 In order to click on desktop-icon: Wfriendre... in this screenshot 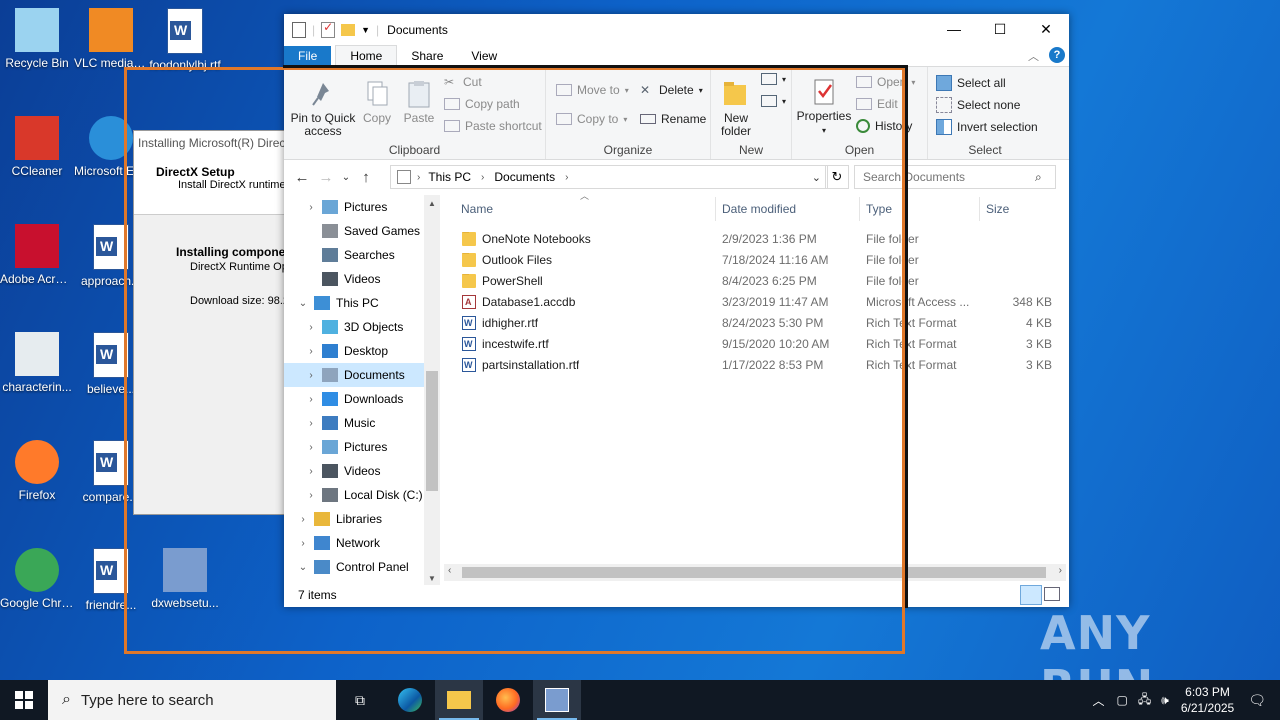, I will do `click(111, 580)`.